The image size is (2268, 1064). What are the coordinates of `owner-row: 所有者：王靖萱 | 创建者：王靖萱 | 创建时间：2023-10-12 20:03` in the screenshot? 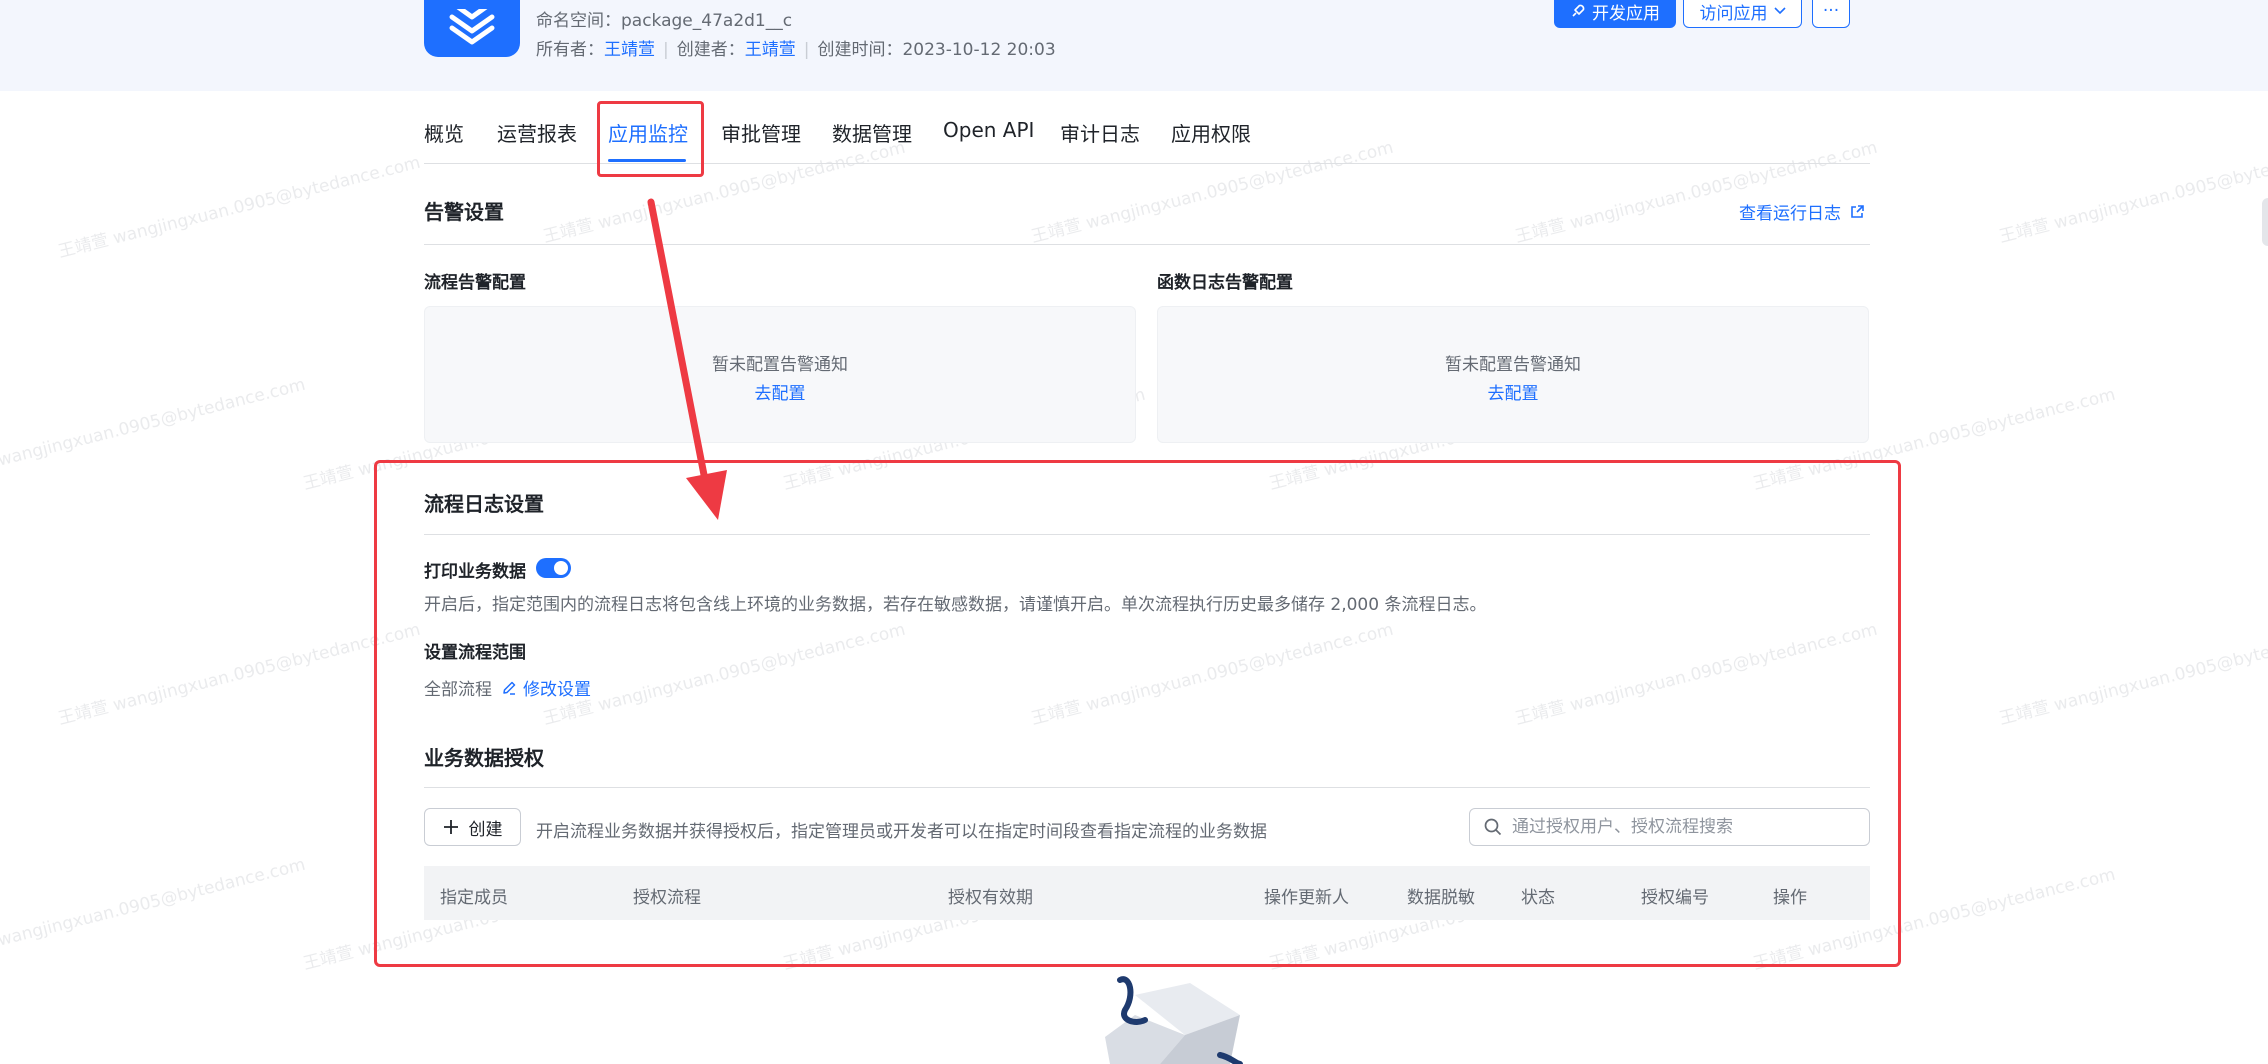 It's located at (796, 47).